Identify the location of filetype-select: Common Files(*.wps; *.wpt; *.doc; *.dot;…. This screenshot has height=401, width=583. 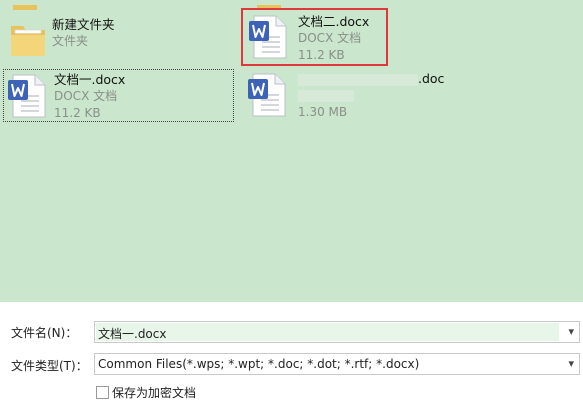
(337, 364).